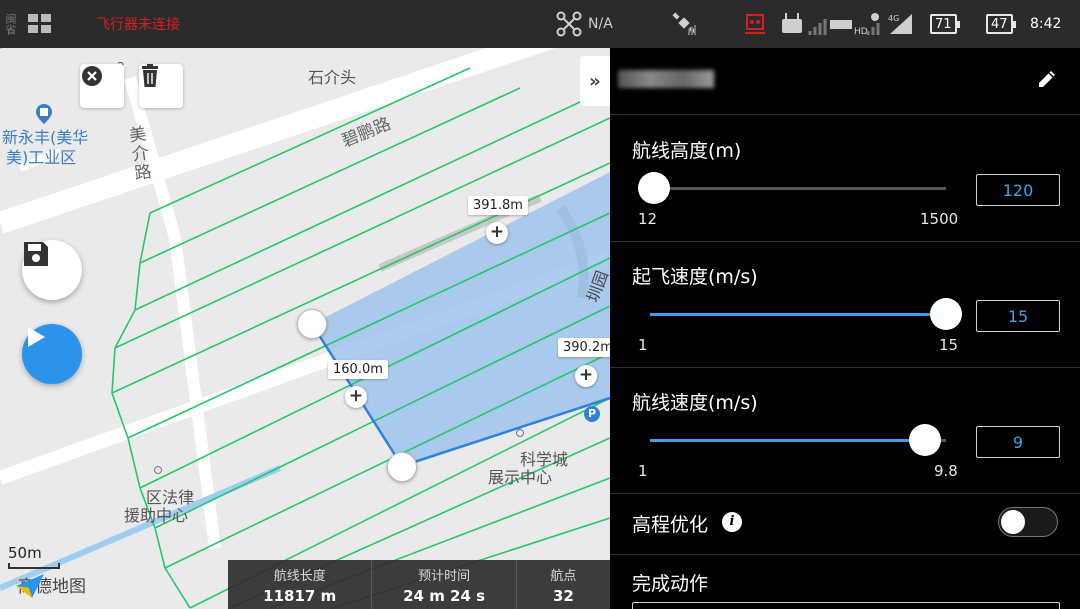 The image size is (1080, 609). What do you see at coordinates (358, 369) in the screenshot?
I see `distance-tag: 160.0m` at bounding box center [358, 369].